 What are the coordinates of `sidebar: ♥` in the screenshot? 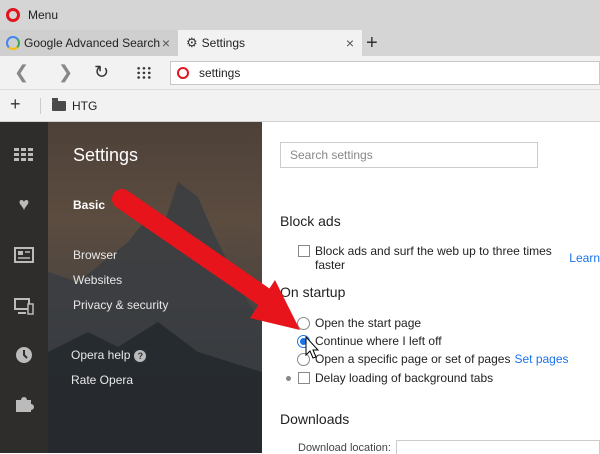 It's located at (24, 287).